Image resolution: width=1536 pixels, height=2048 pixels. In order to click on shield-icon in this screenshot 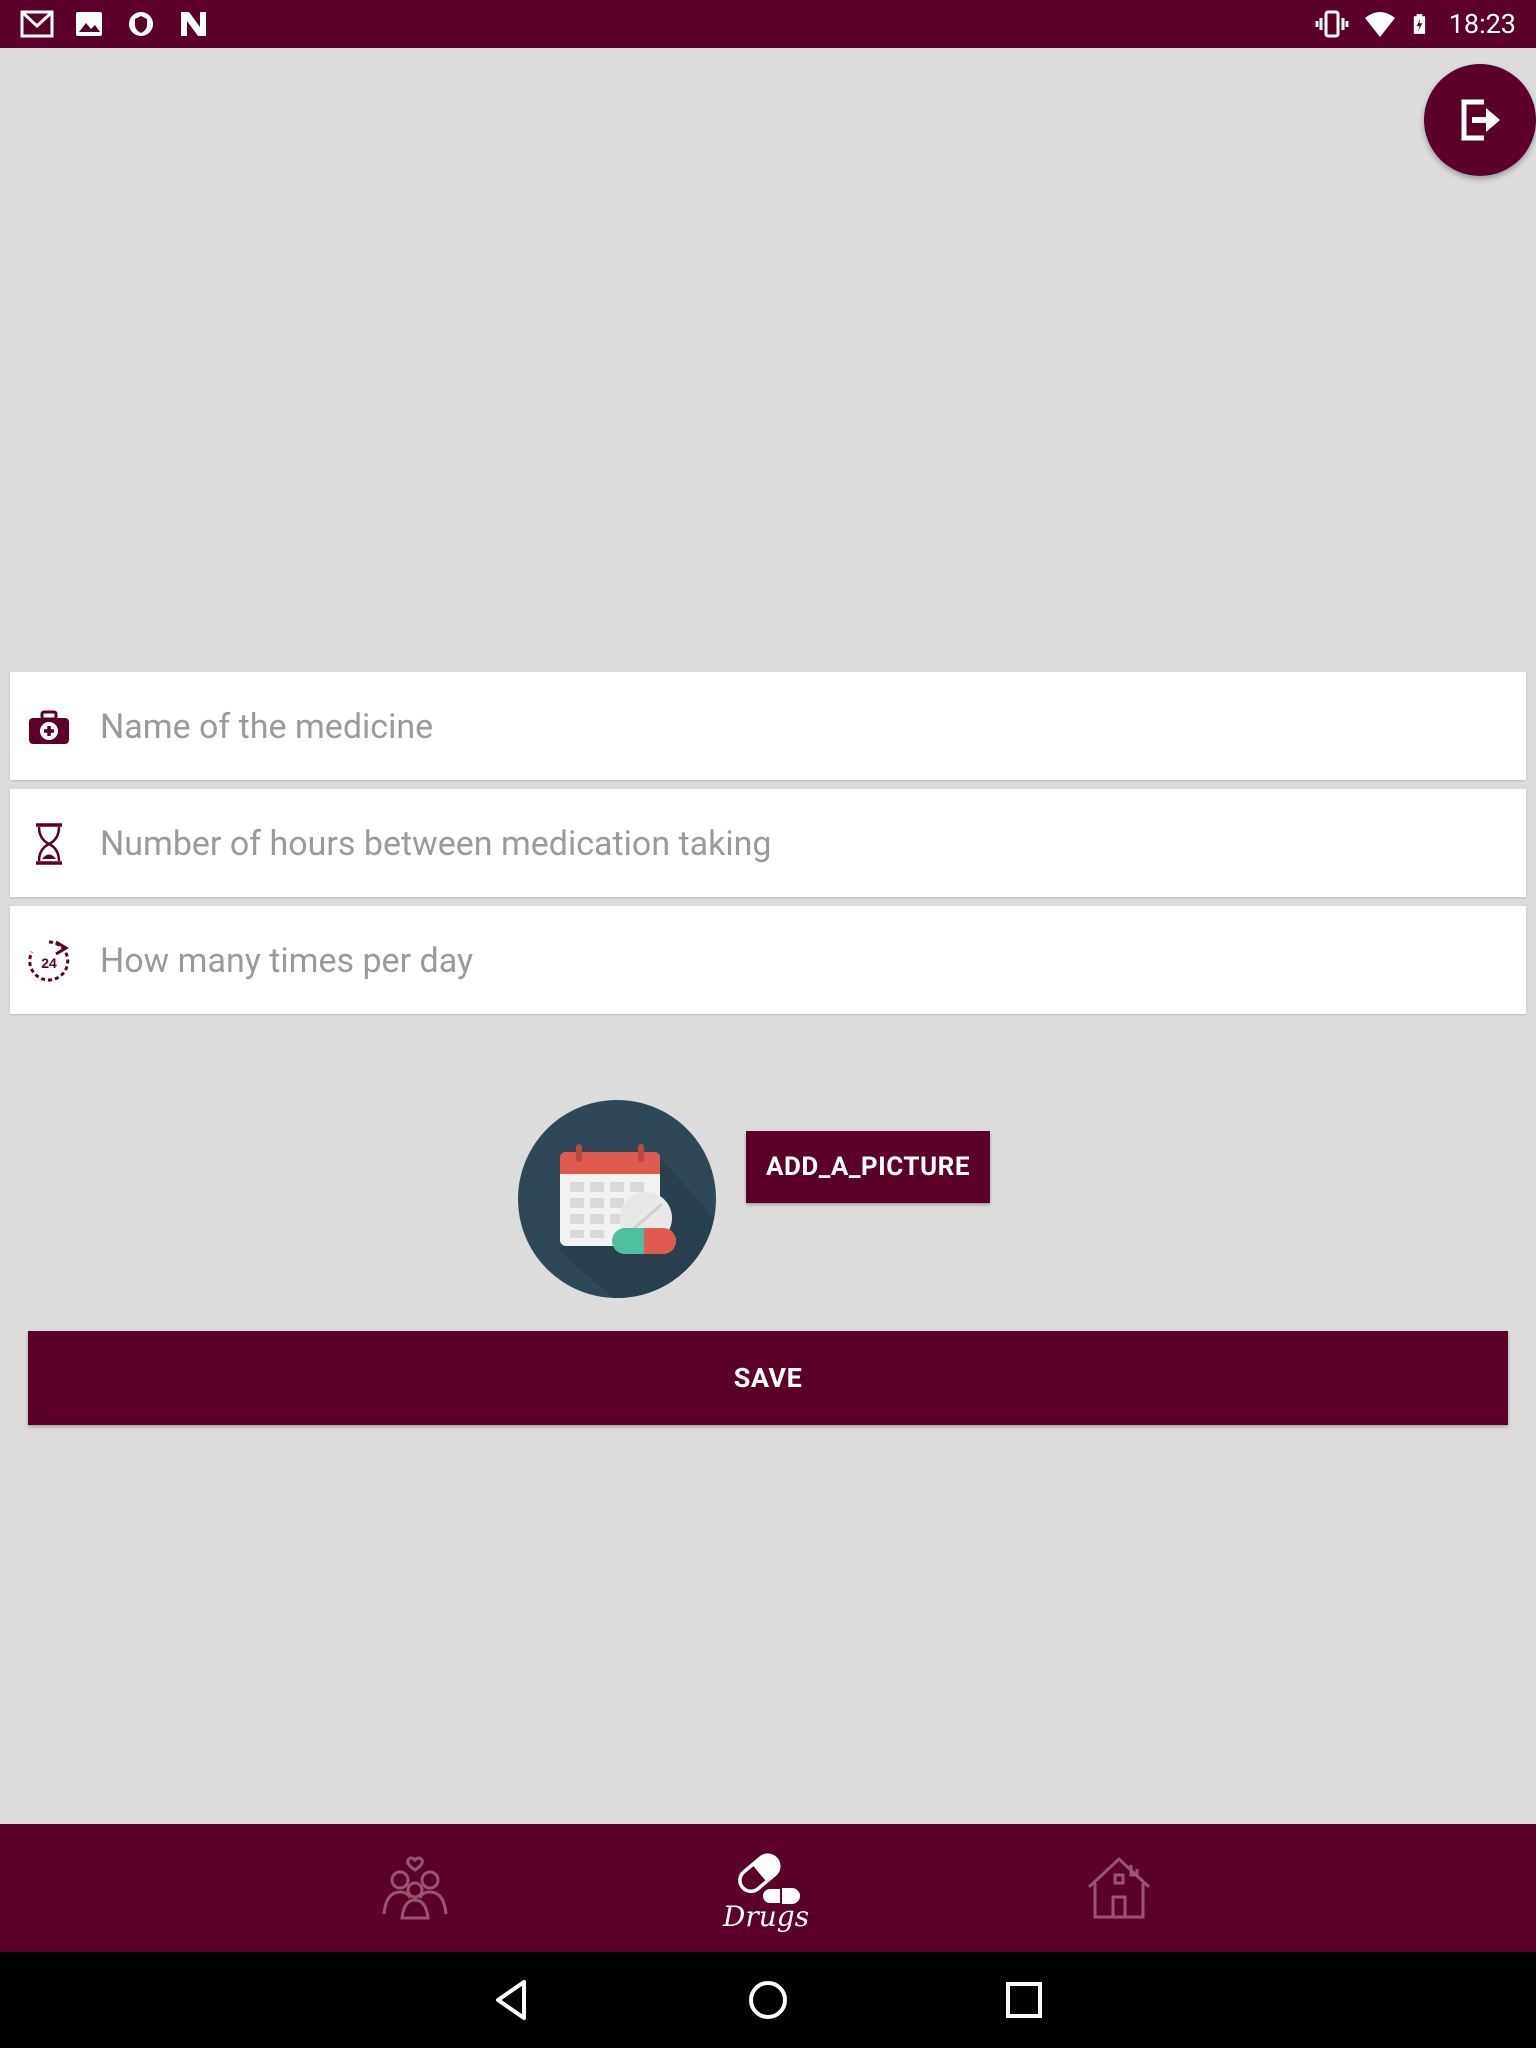, I will do `click(141, 24)`.